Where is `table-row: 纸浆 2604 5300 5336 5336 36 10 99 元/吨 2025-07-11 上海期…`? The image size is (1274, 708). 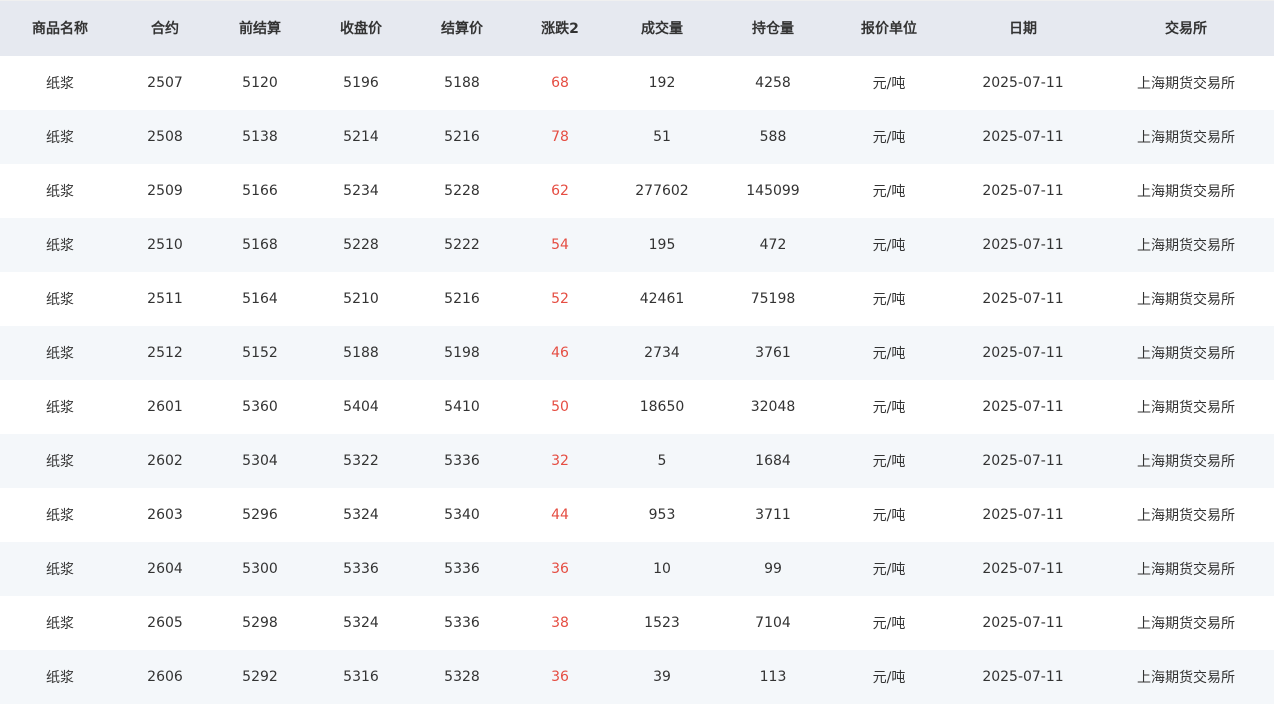 table-row: 纸浆 2604 5300 5336 5336 36 10 99 元/吨 2025-07-11 上海期… is located at coordinates (637, 568).